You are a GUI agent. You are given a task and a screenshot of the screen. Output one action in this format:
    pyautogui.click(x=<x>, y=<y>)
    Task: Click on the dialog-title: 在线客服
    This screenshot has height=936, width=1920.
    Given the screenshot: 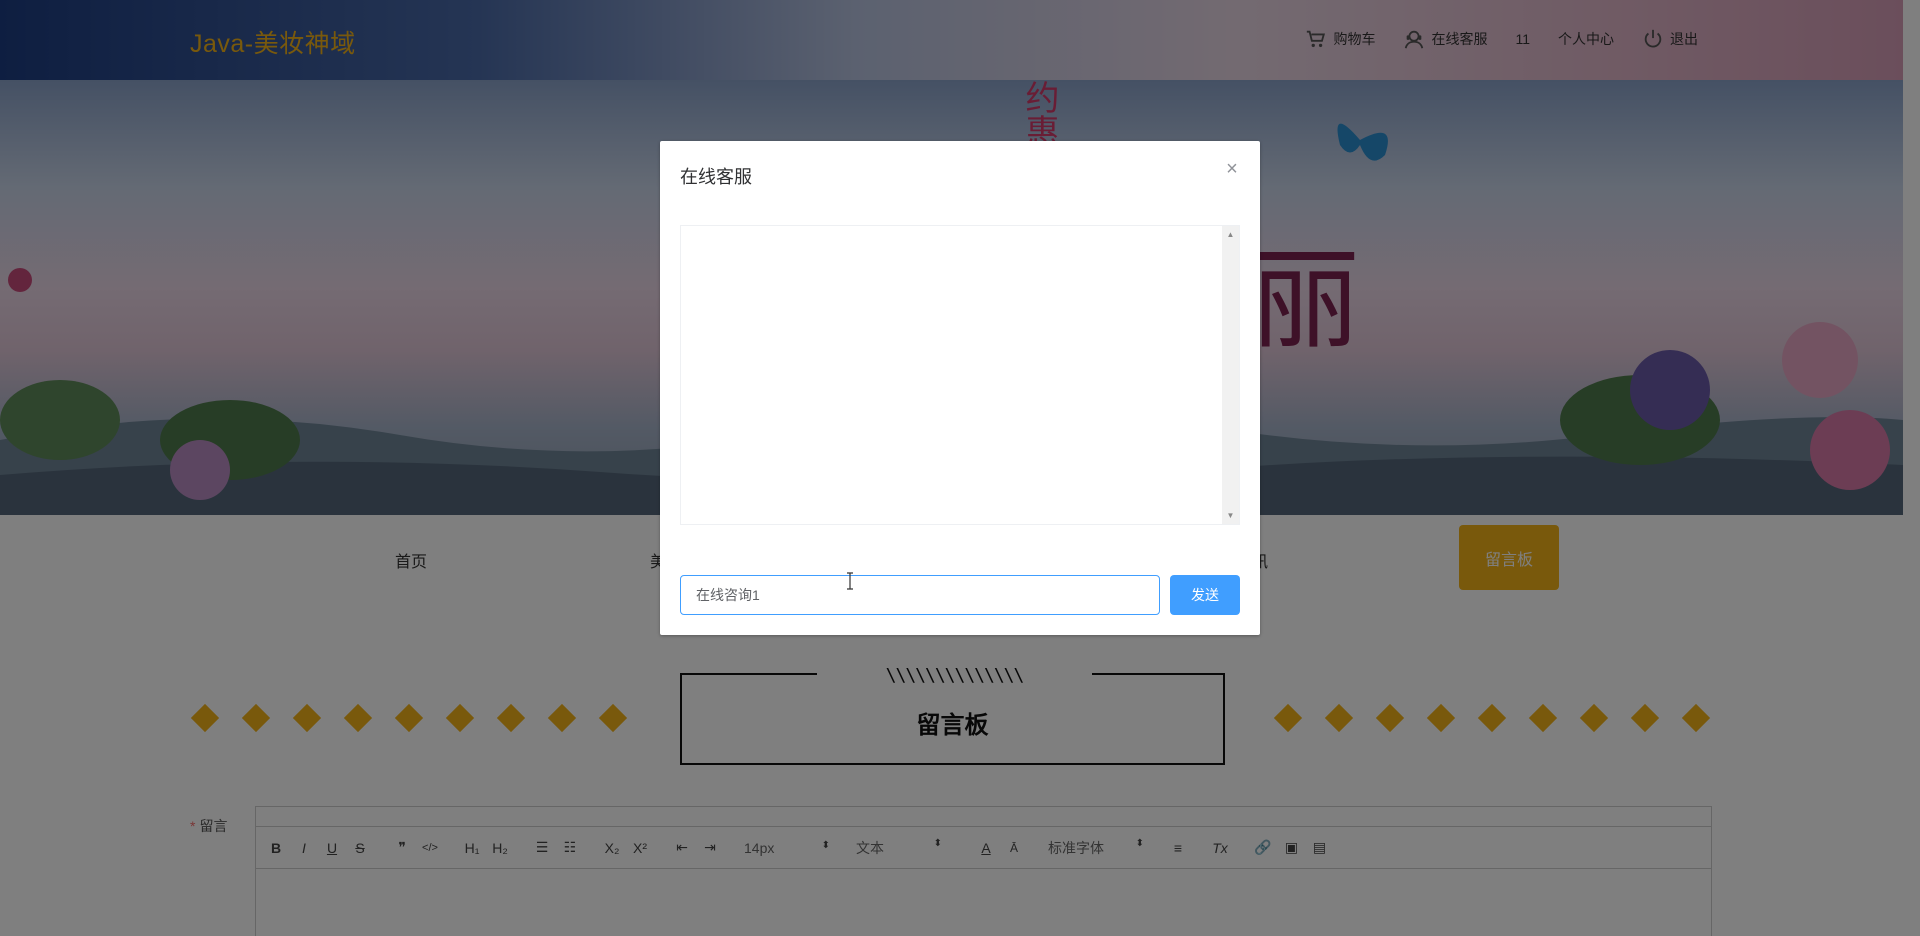 What is the action you would take?
    pyautogui.click(x=716, y=177)
    